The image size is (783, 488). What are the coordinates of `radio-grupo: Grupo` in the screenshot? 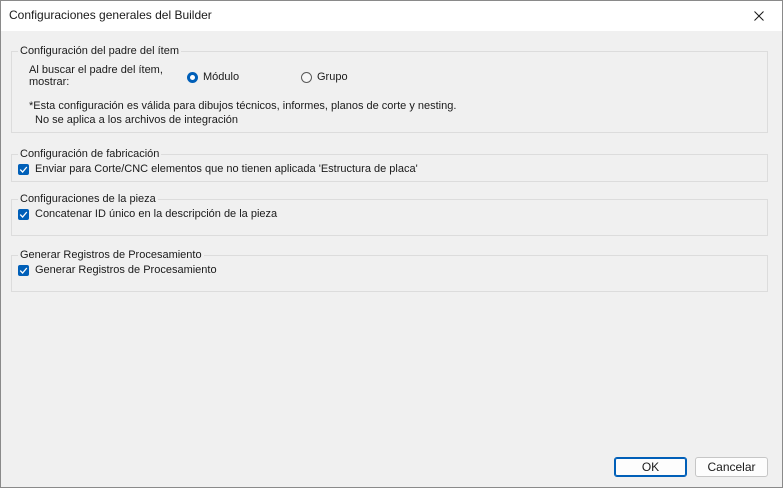 It's located at (324, 77).